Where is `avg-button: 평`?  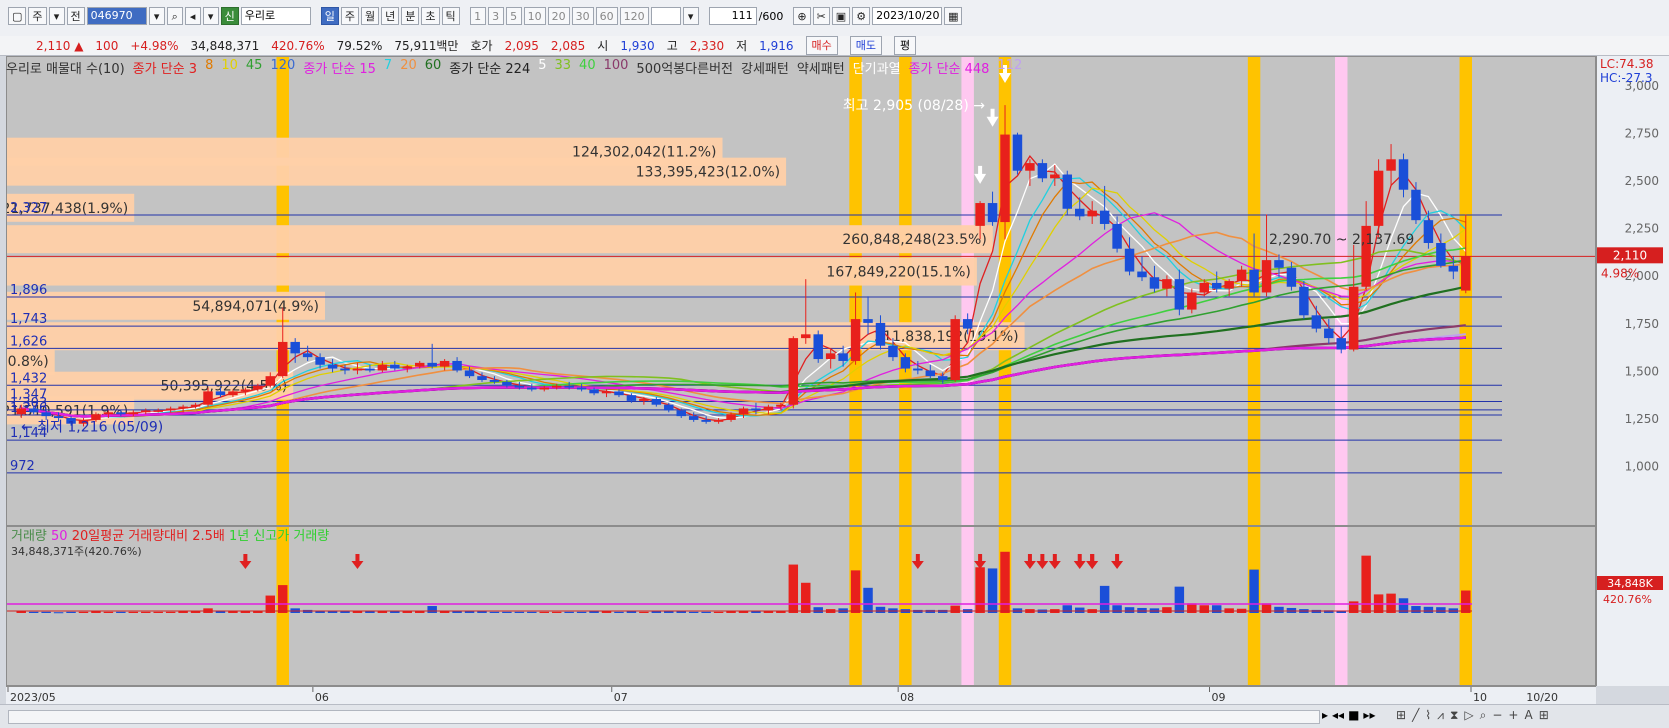
avg-button: 평 is located at coordinates (905, 45).